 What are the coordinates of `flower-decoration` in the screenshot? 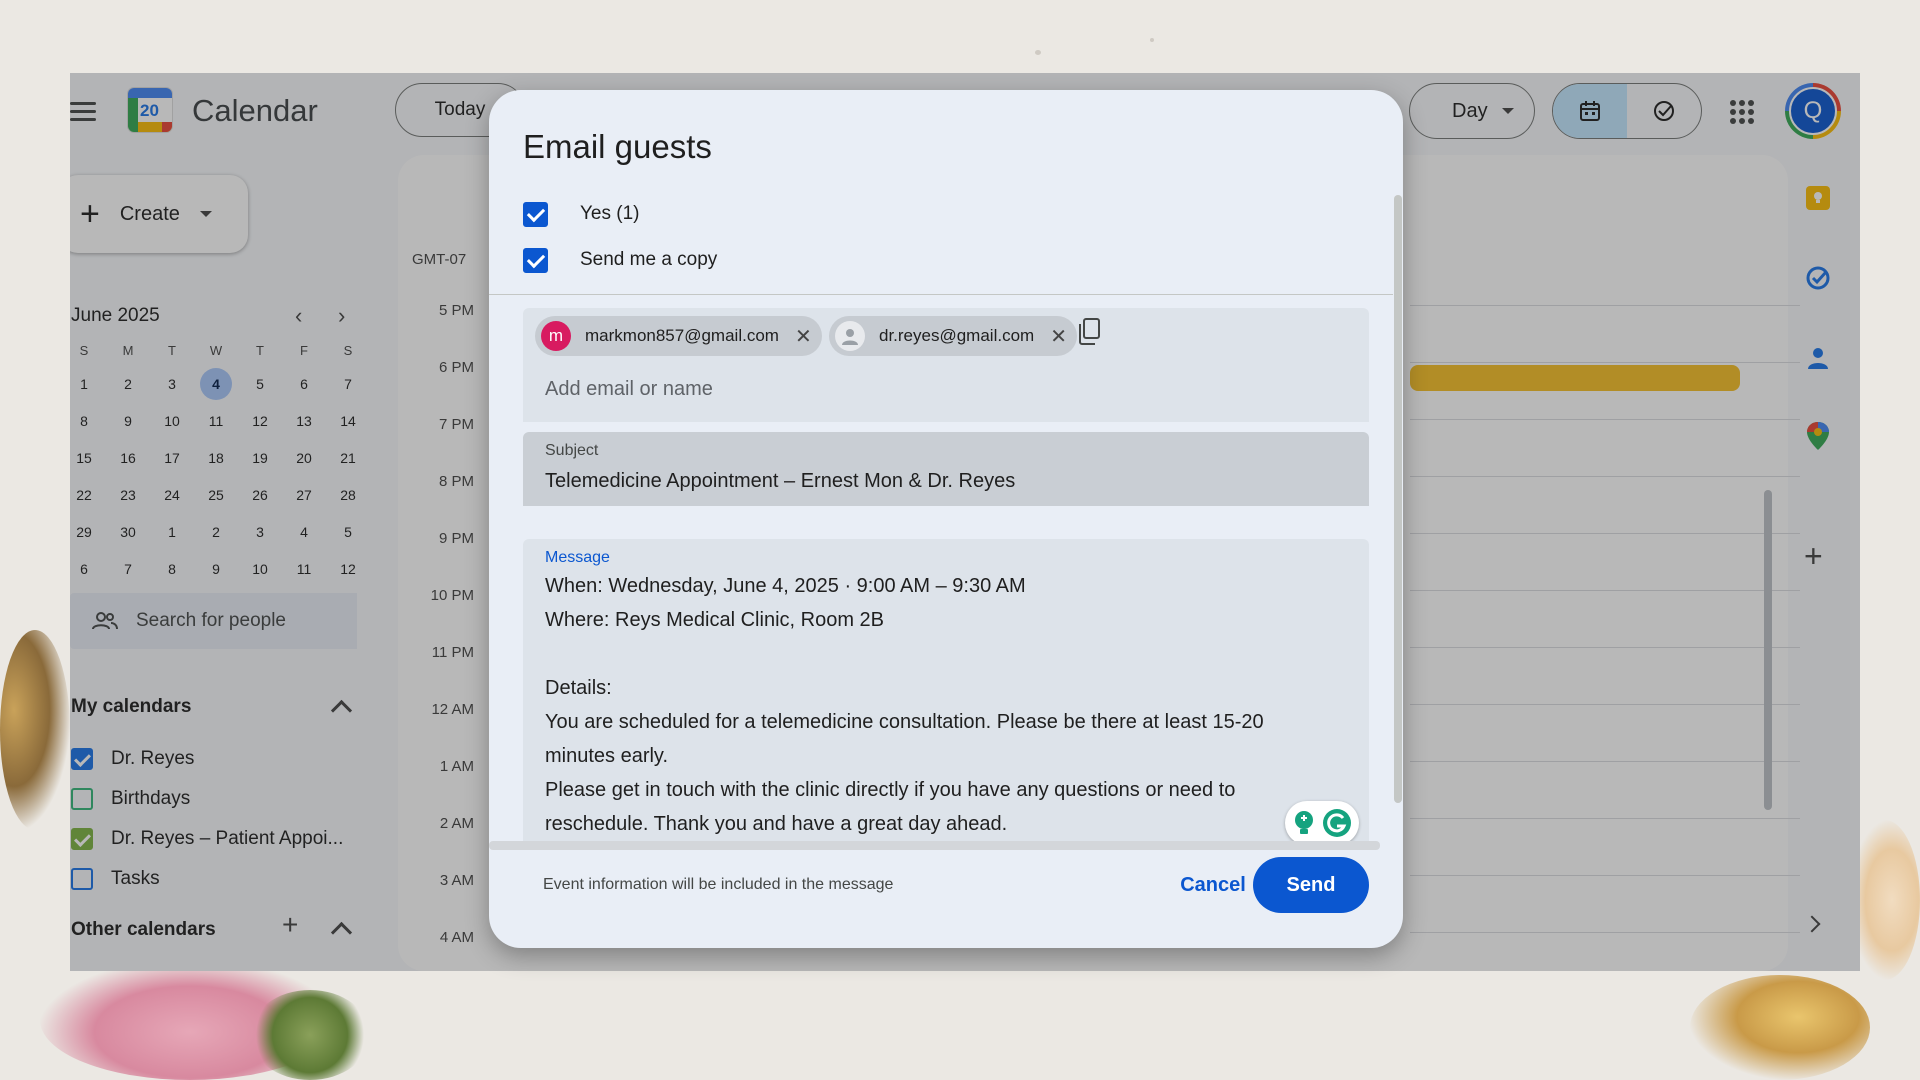 It's located at (1780, 1027).